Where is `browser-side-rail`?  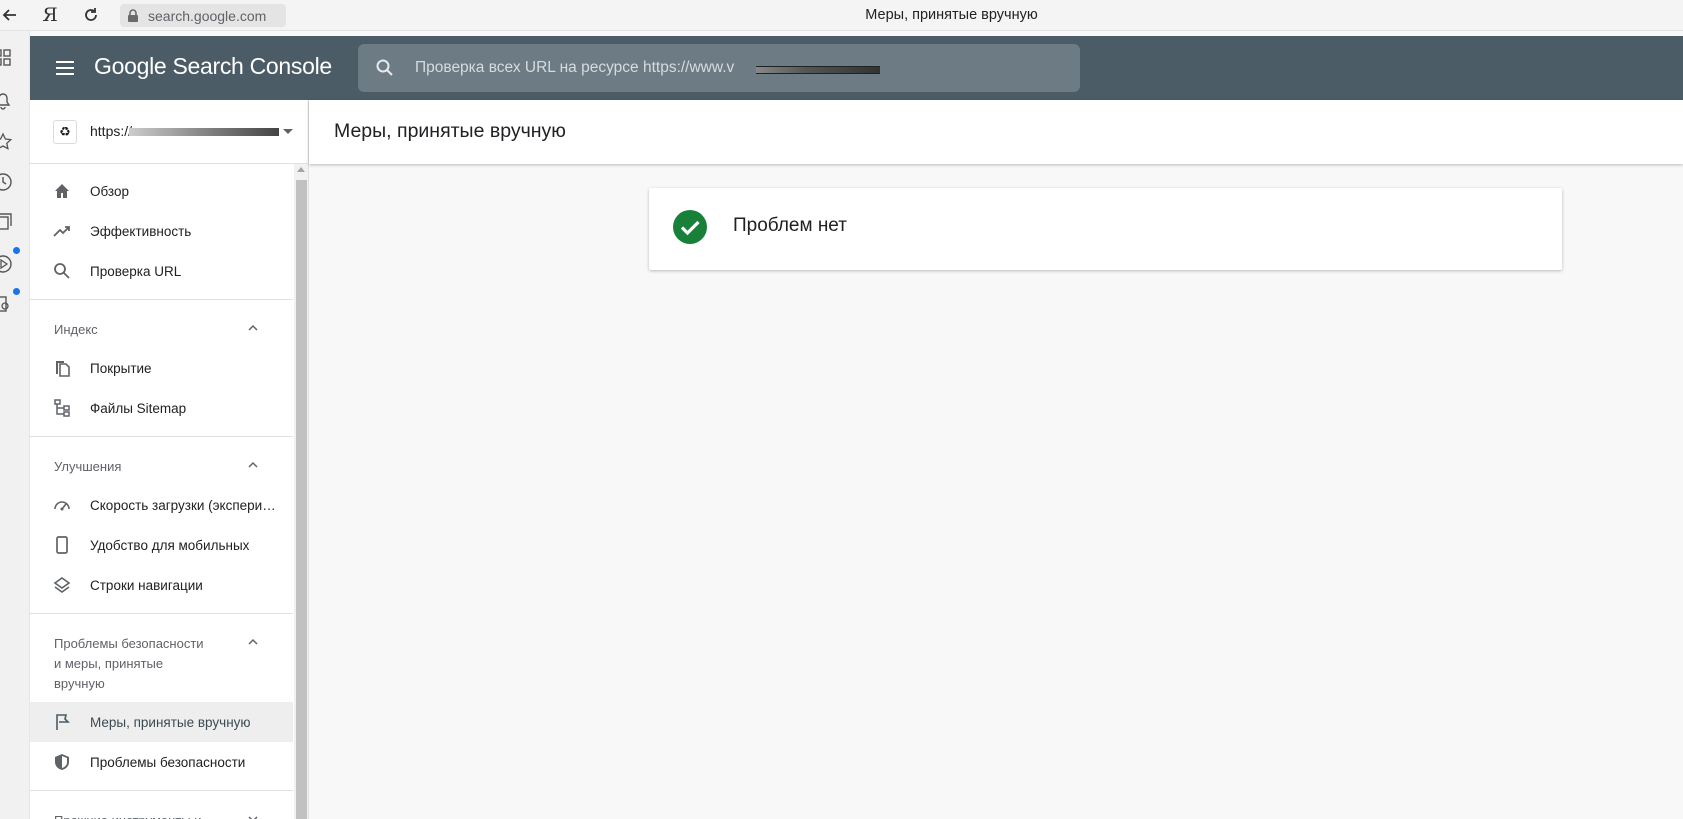
browser-side-rail is located at coordinates (15, 425).